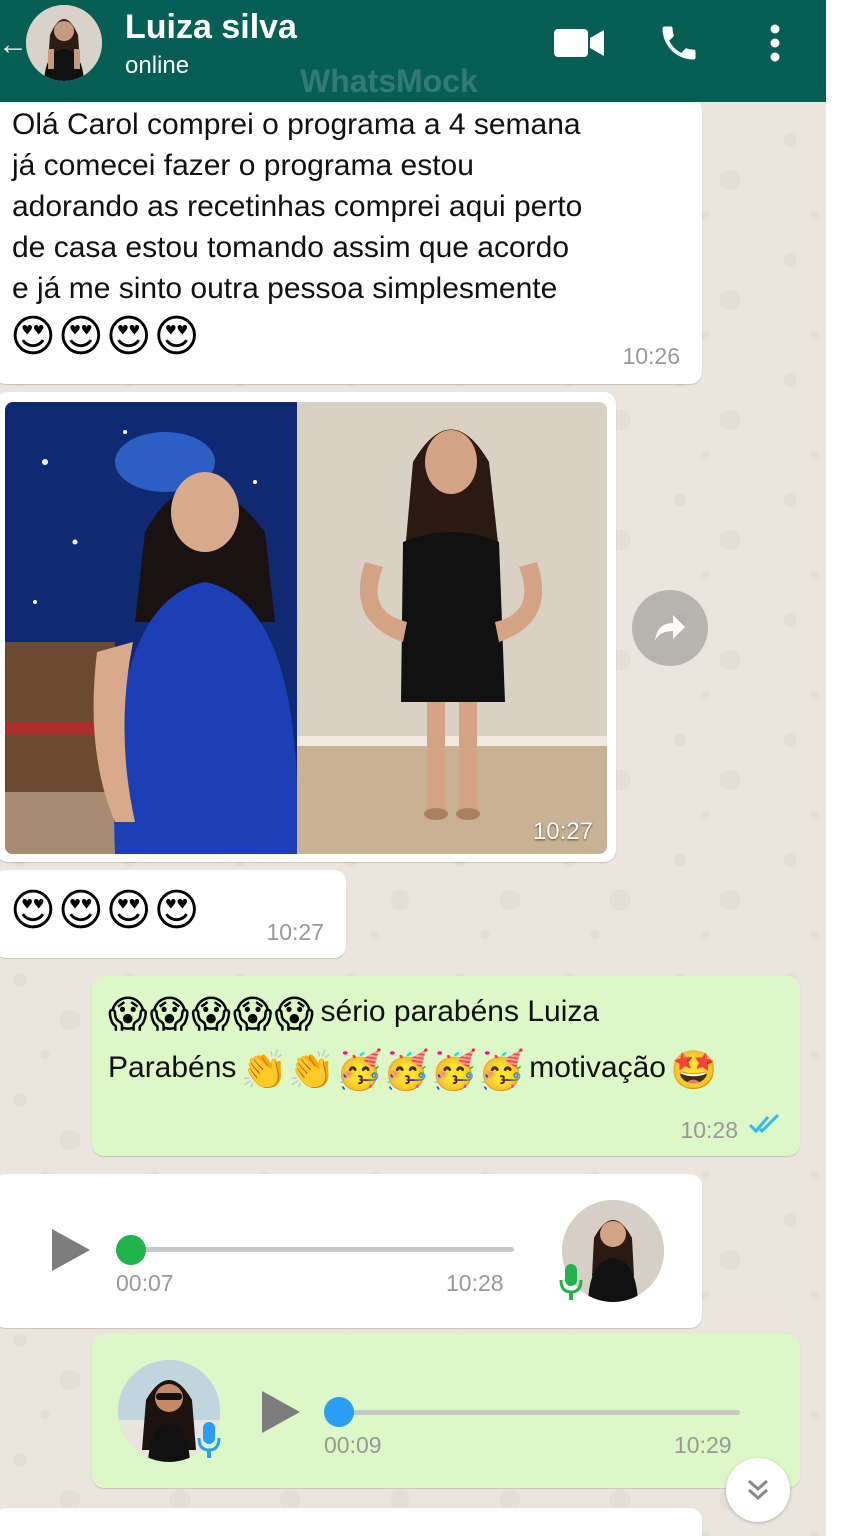 This screenshot has width=864, height=1536. Describe the element at coordinates (212, 1015) in the screenshot. I see `emoji-row: 😱😱😱😱😱` at that location.